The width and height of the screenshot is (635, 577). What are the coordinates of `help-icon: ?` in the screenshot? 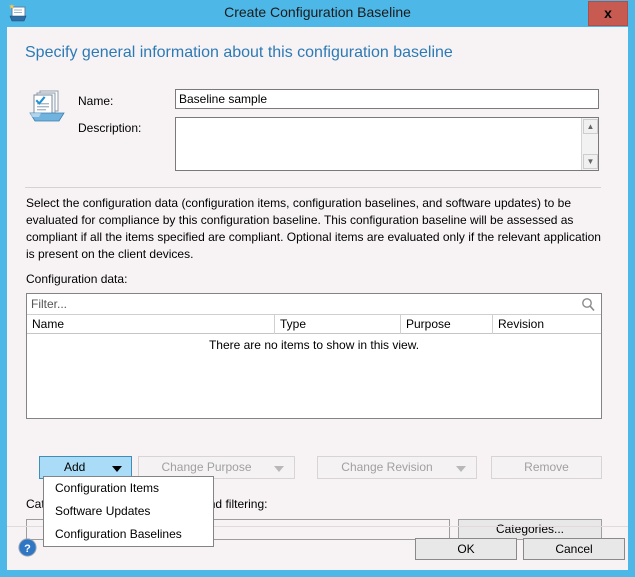 It's located at (27, 547).